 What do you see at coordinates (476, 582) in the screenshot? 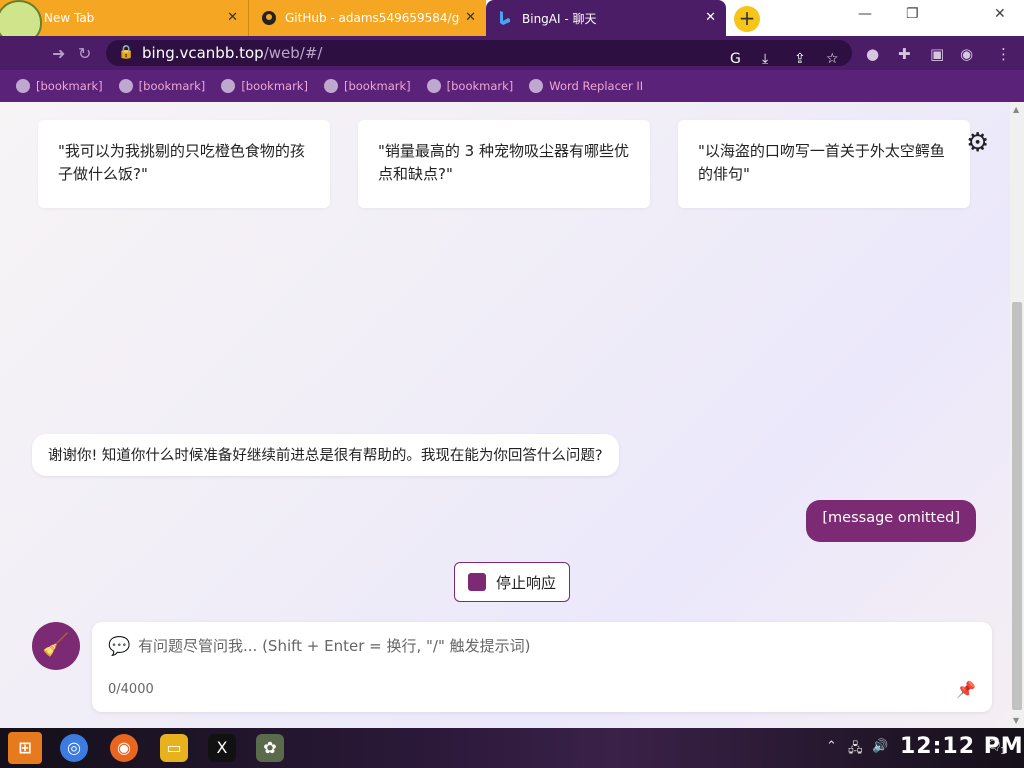
I see `stop-icon` at bounding box center [476, 582].